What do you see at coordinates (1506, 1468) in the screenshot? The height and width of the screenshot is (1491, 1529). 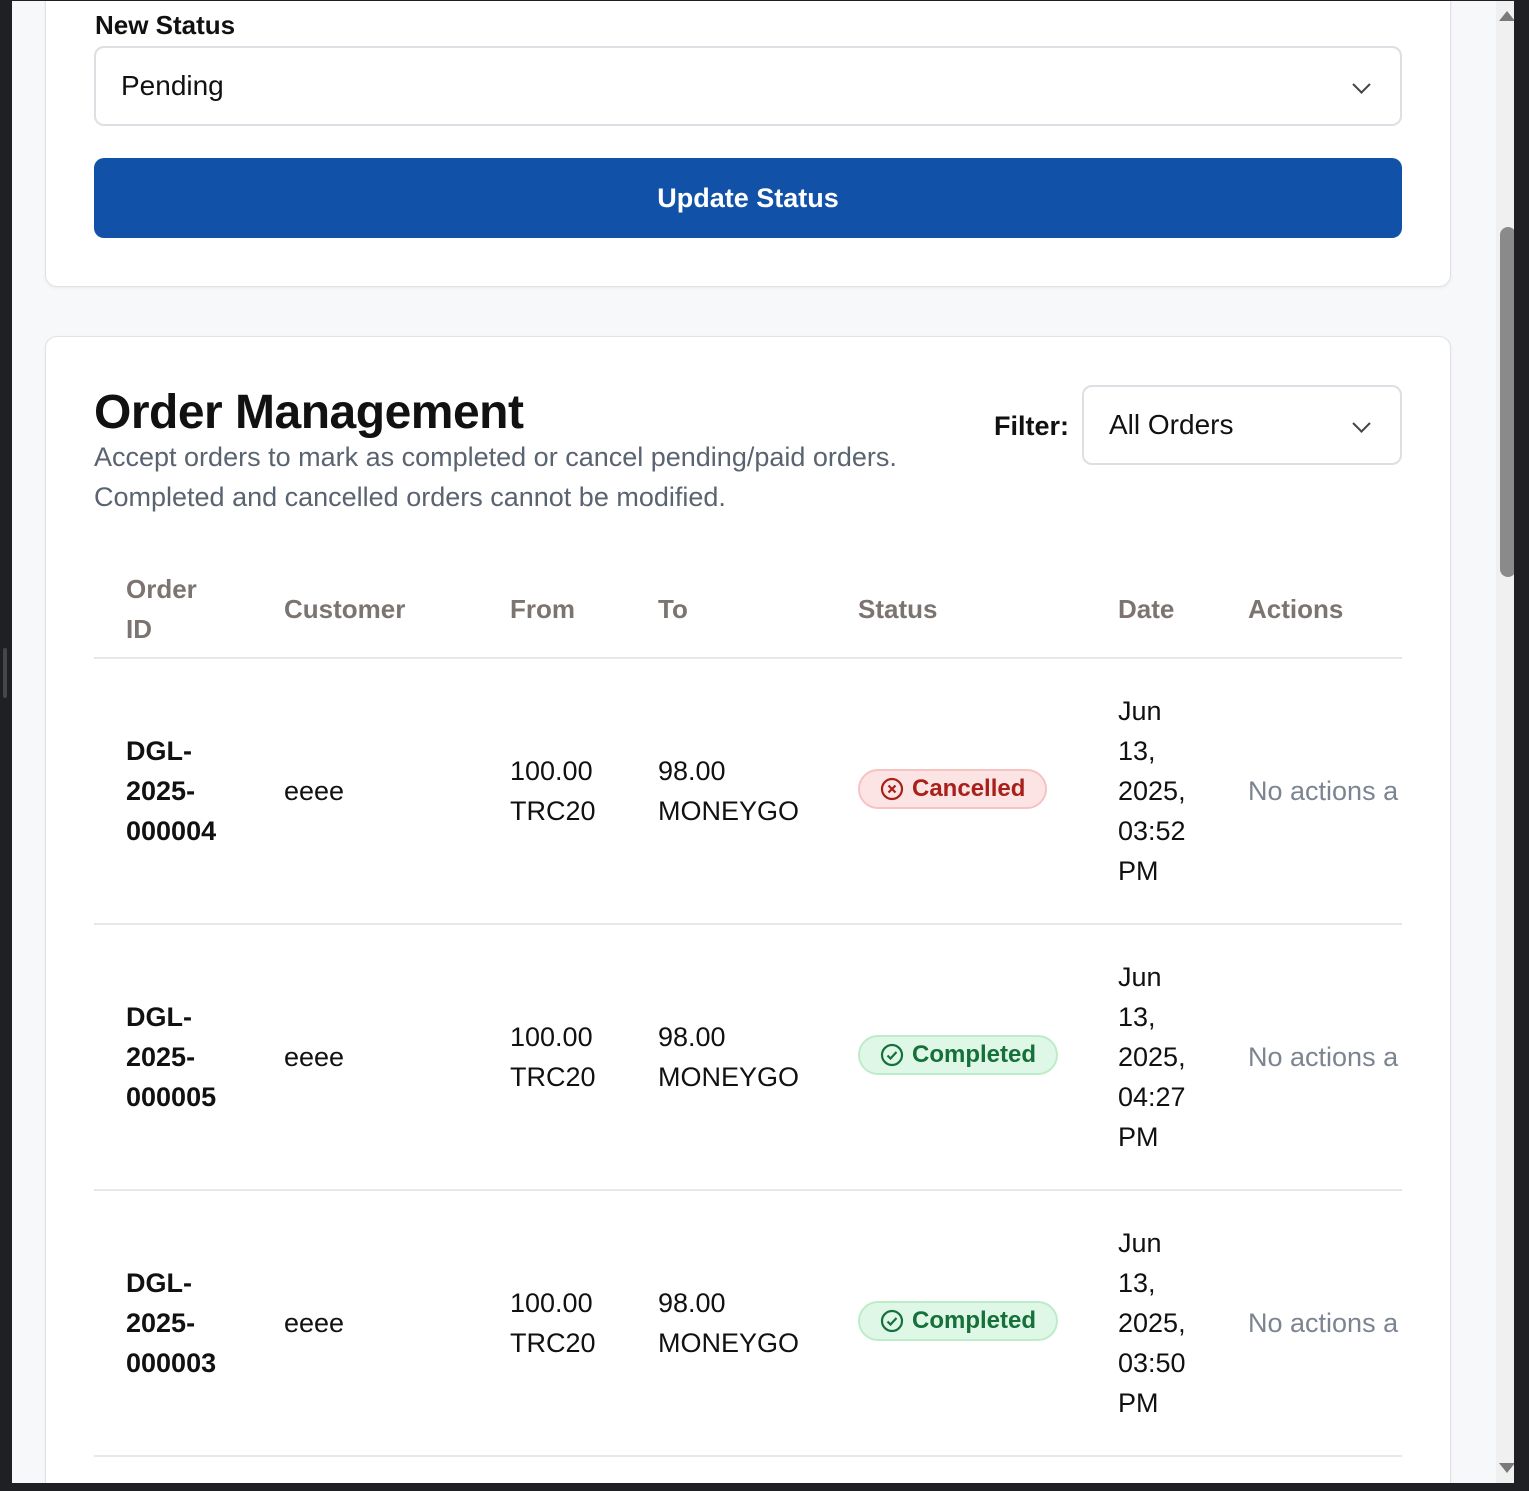 I see `scroll-down-arrow-icon` at bounding box center [1506, 1468].